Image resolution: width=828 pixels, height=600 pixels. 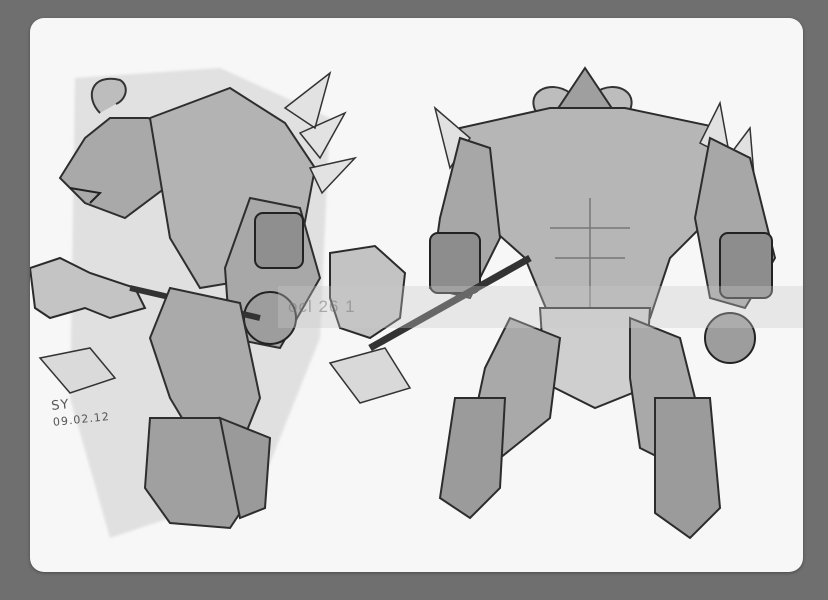 What do you see at coordinates (60, 405) in the screenshot?
I see `signature-initials: SY` at bounding box center [60, 405].